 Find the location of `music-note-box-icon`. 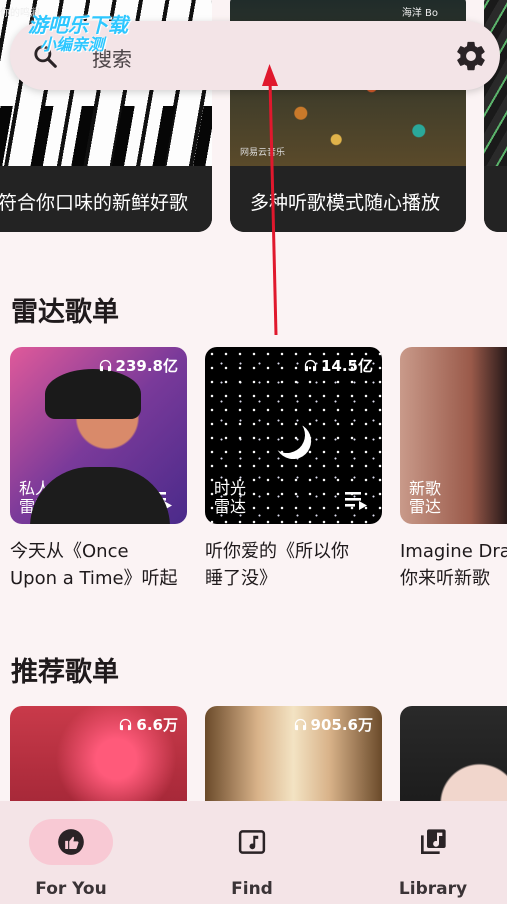

music-note-box-icon is located at coordinates (252, 842).